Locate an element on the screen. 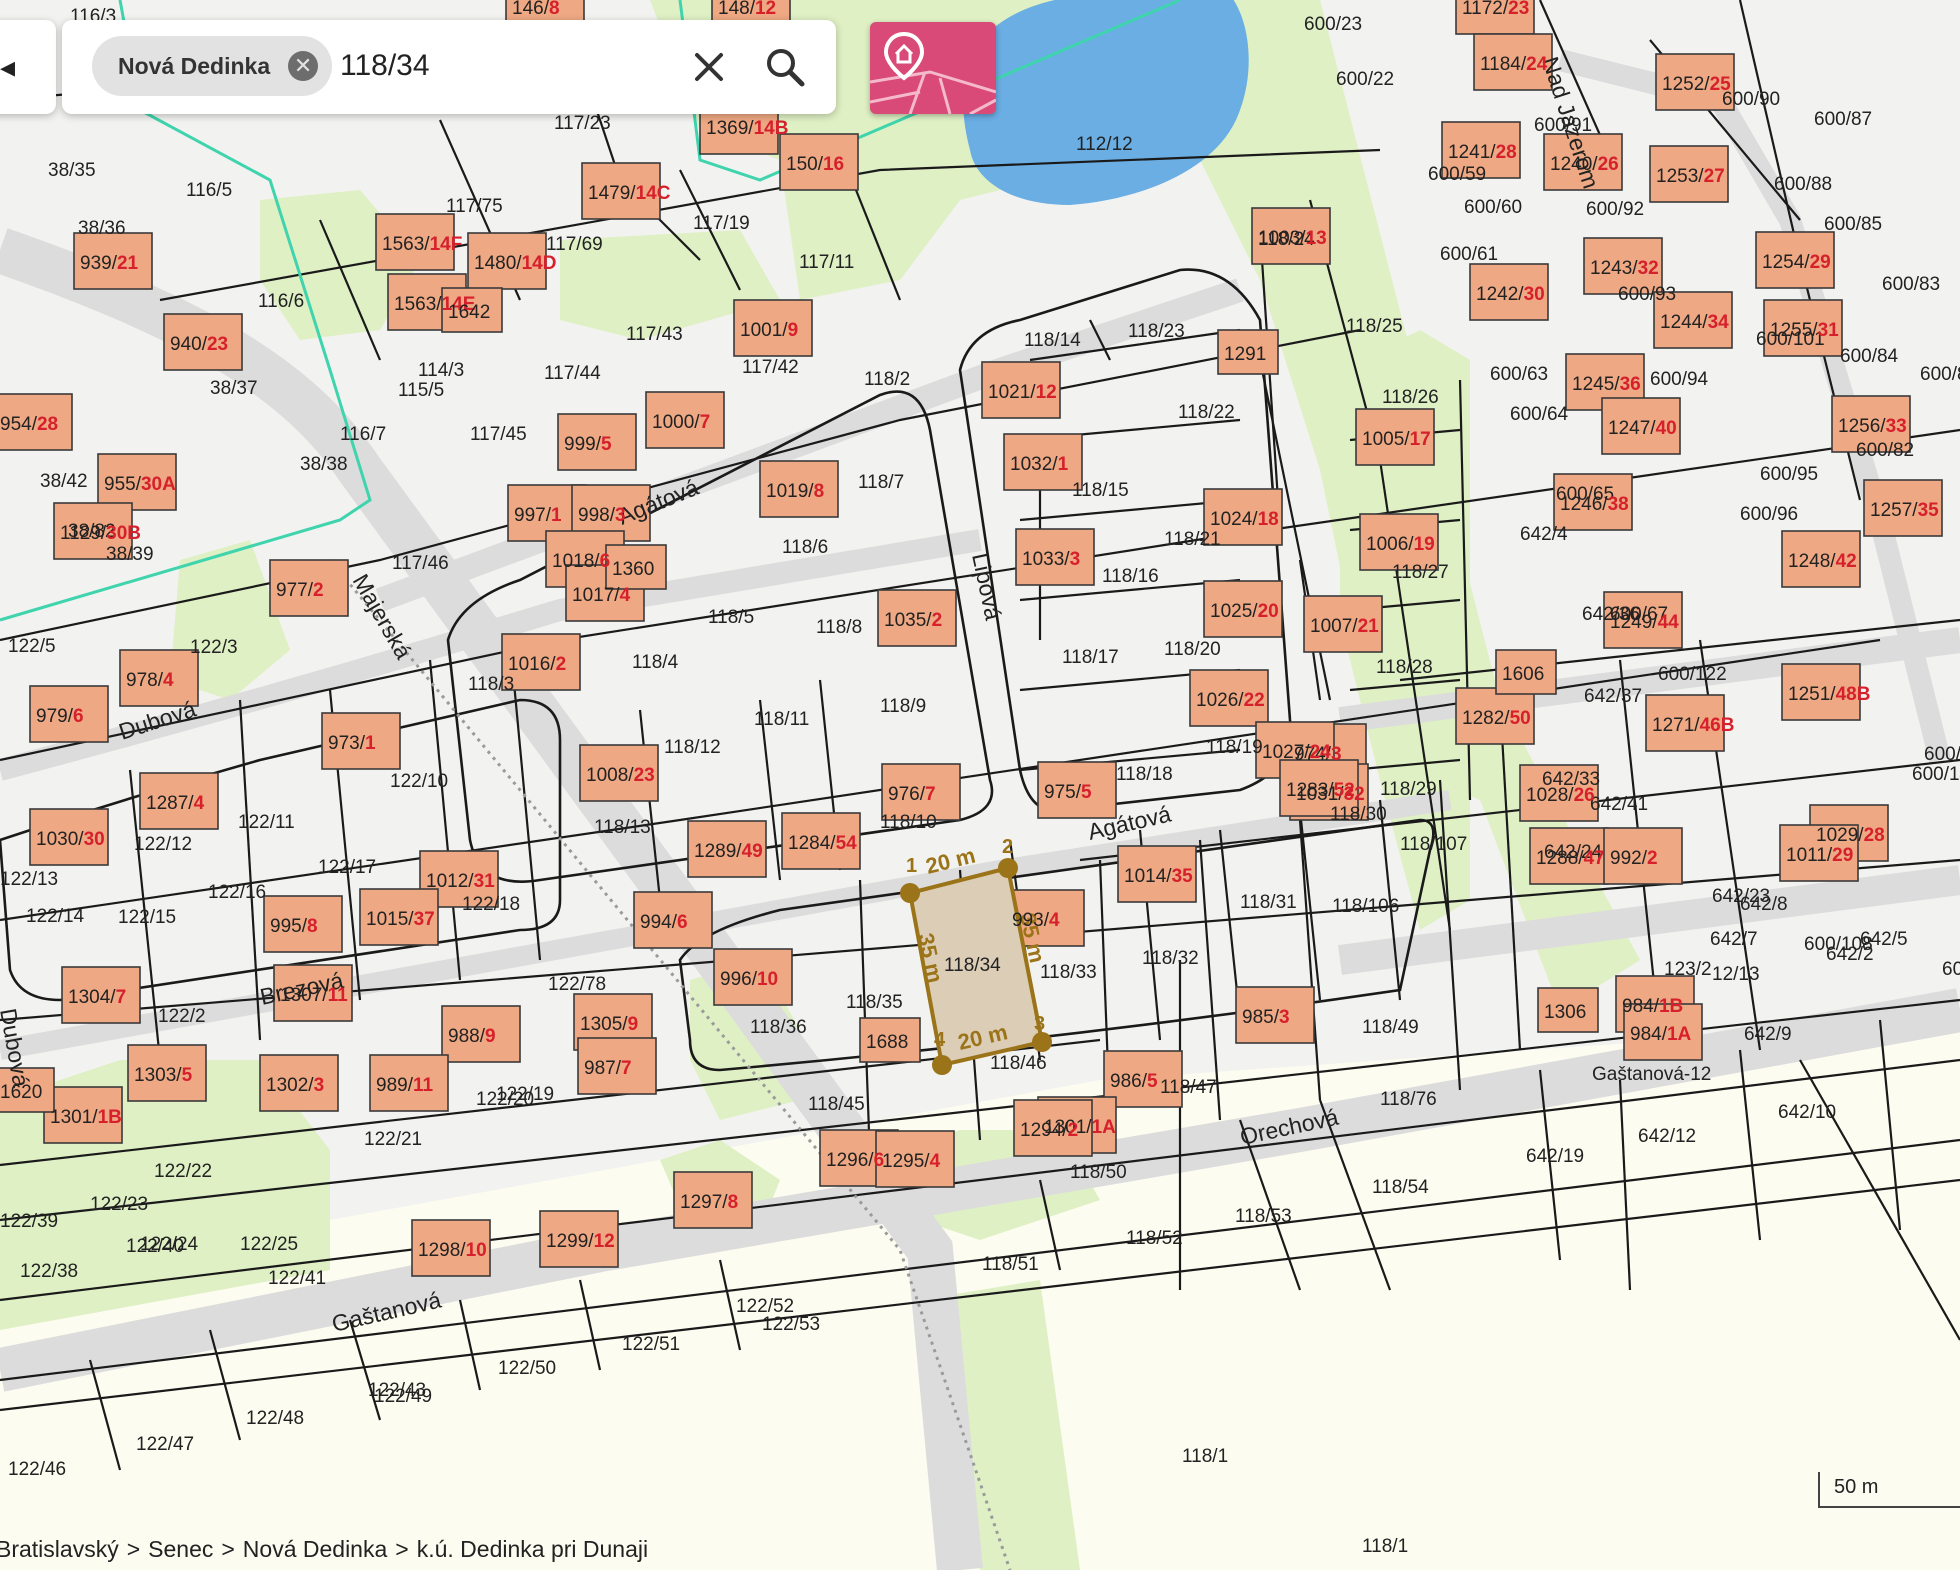 The image size is (1960, 1570). parcel-number-label: 122/2 is located at coordinates (182, 1016).